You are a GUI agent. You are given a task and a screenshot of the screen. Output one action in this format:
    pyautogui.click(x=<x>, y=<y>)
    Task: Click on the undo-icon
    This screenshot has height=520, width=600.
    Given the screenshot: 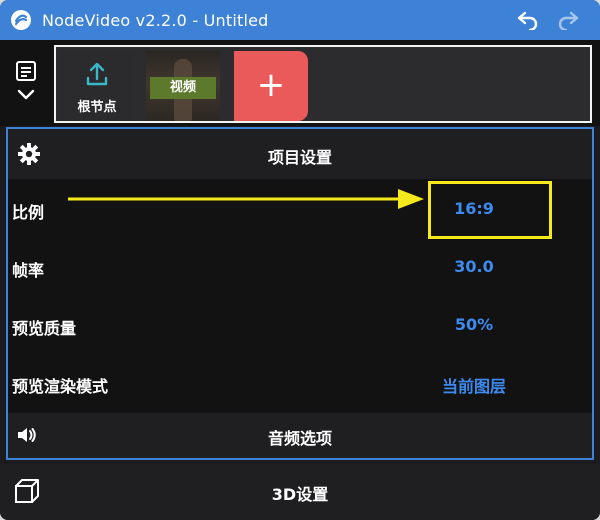 What is the action you would take?
    pyautogui.click(x=527, y=20)
    